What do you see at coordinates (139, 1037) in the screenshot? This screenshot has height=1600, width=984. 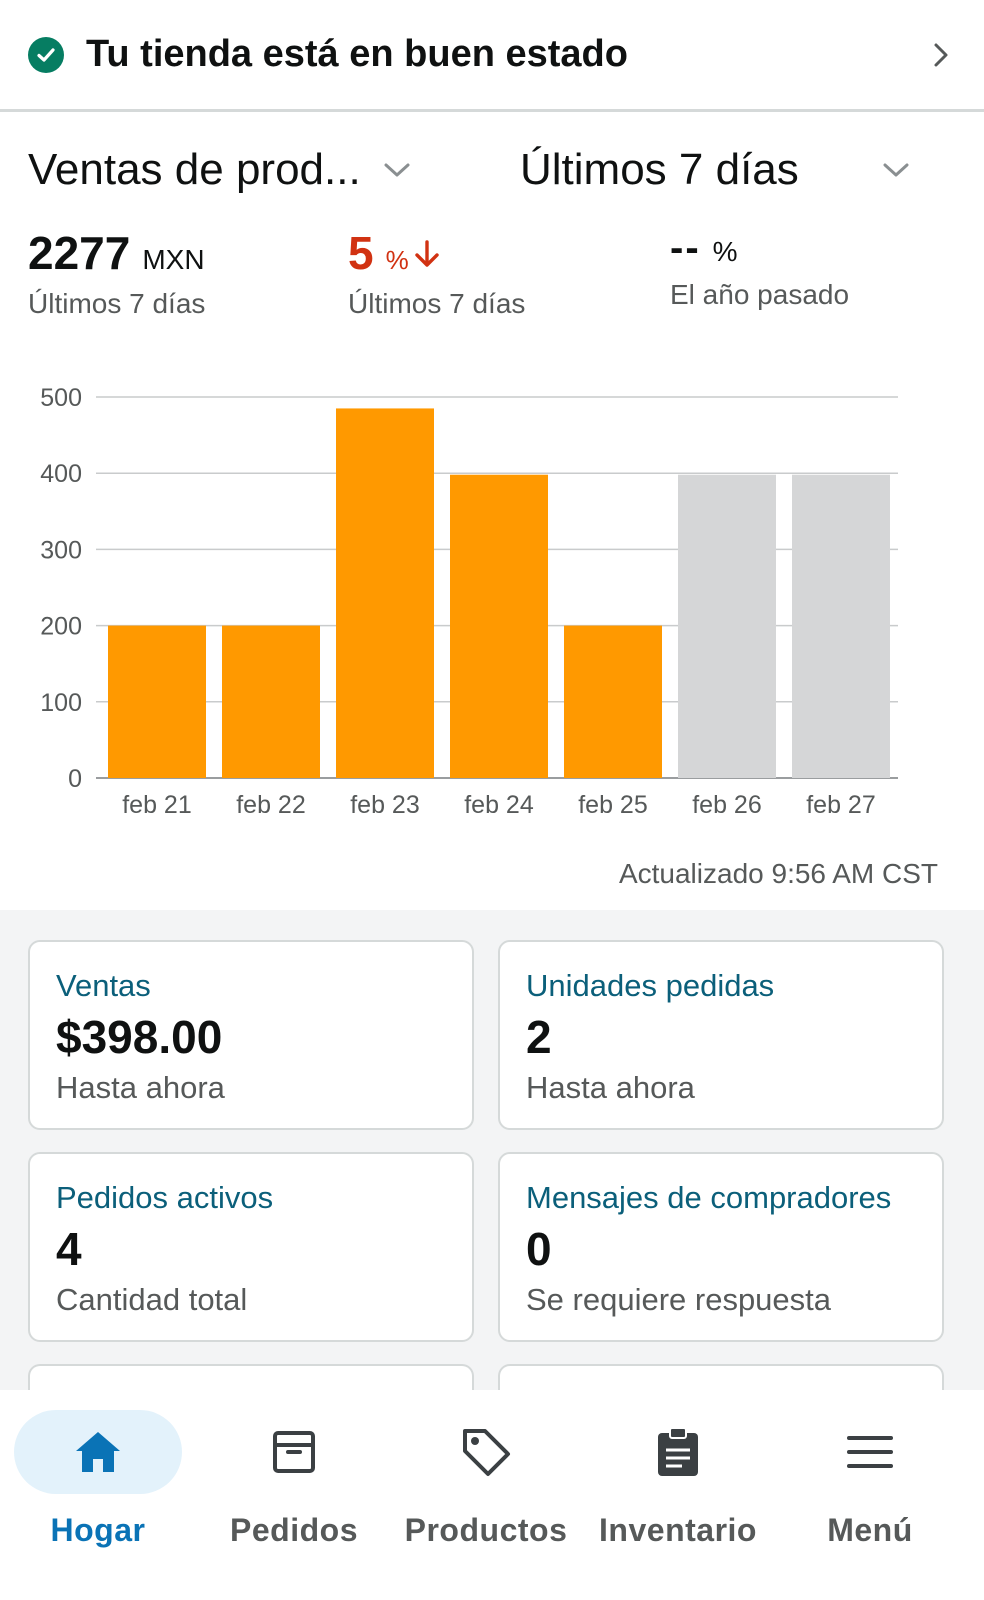 I see `card-value: $398.00` at bounding box center [139, 1037].